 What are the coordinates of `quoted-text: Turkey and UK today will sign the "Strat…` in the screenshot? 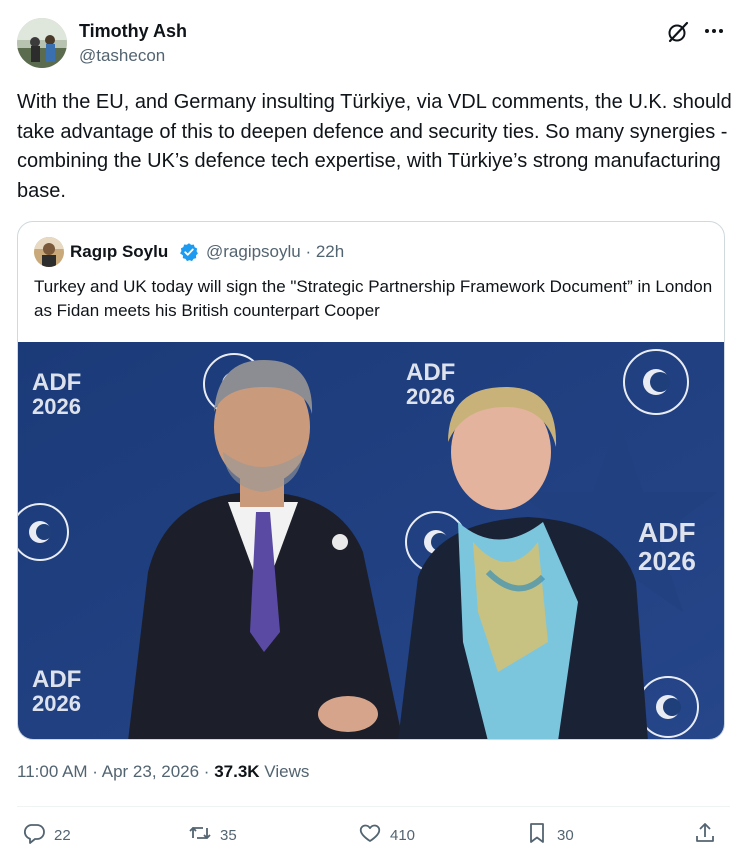 It's located at (373, 298).